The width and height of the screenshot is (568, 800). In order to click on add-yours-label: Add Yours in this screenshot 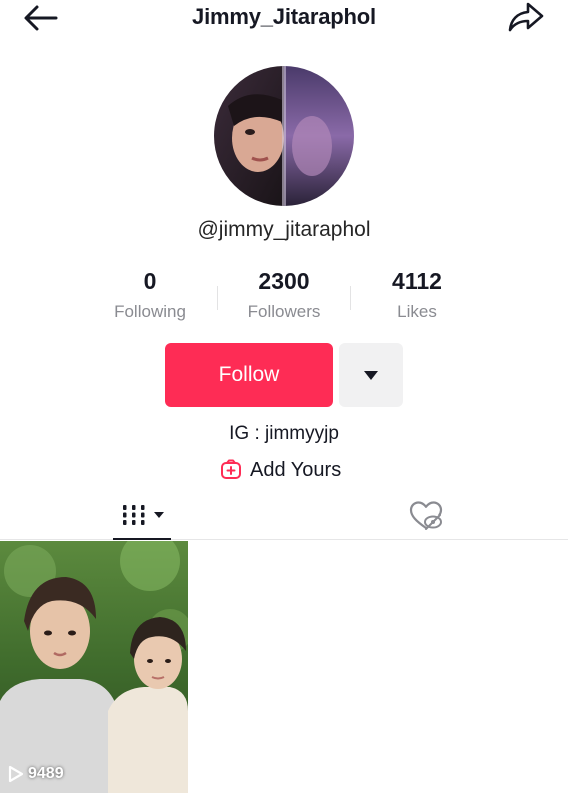, I will do `click(296, 469)`.